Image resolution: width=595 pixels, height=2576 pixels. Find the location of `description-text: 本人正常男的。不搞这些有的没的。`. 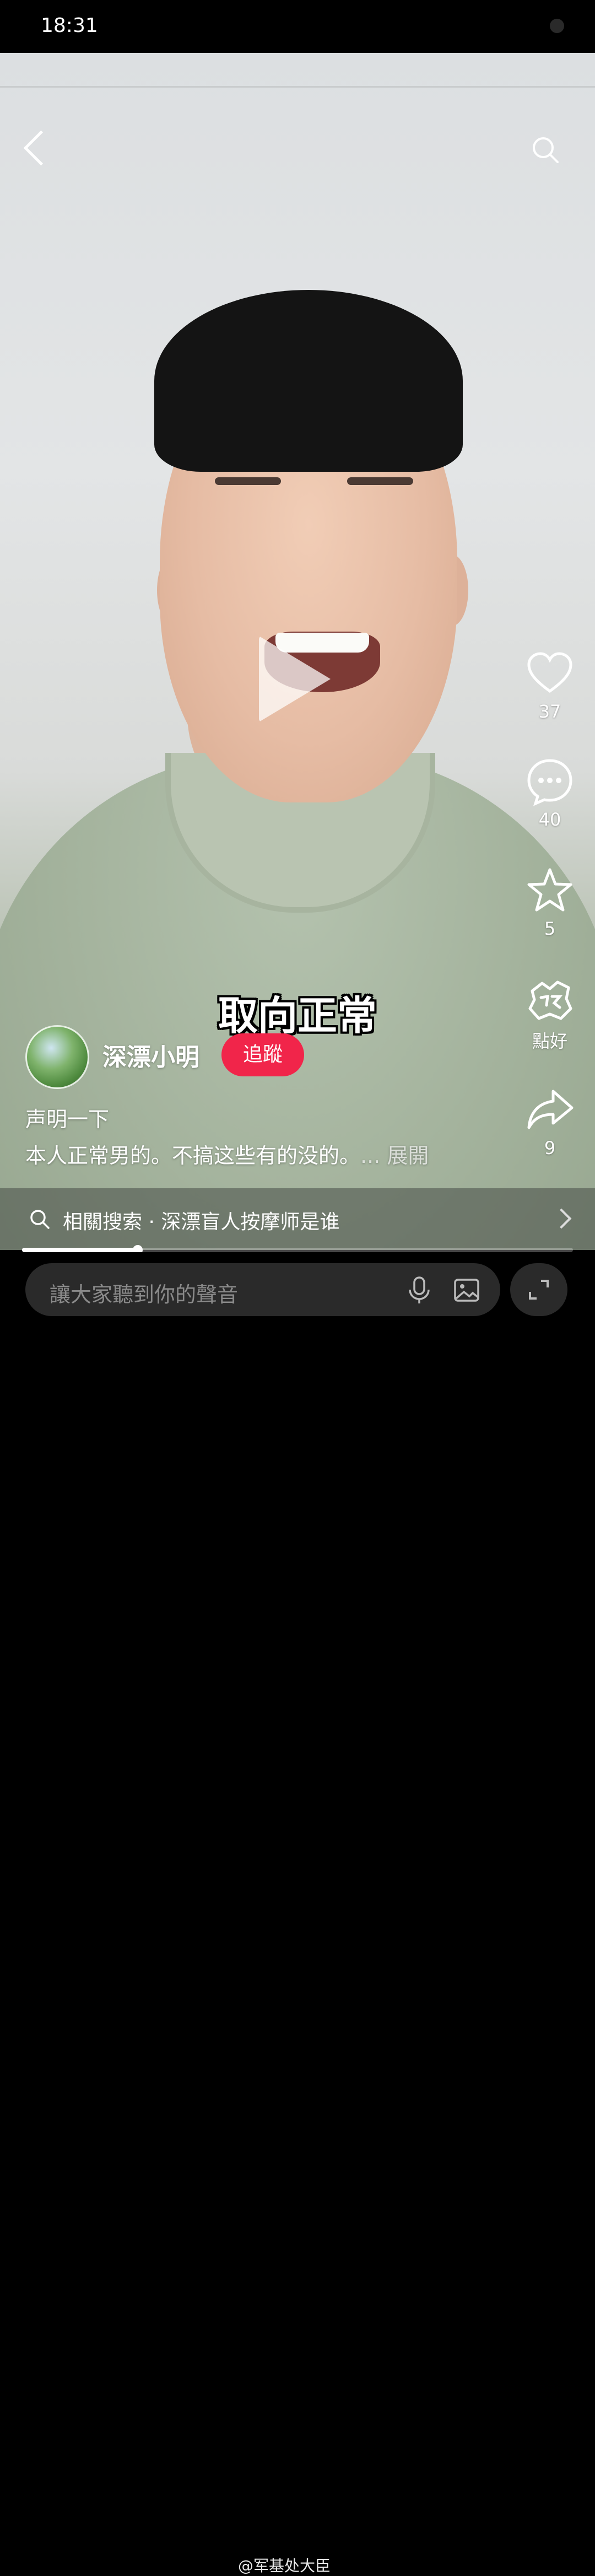

description-text: 本人正常男的。不搞这些有的没的。 is located at coordinates (193, 1156).